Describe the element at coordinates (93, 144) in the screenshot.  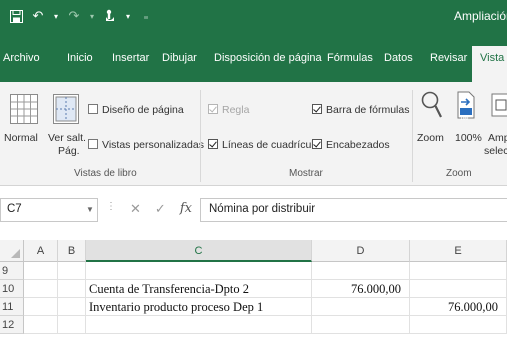
I see `custom-views-icon` at that location.